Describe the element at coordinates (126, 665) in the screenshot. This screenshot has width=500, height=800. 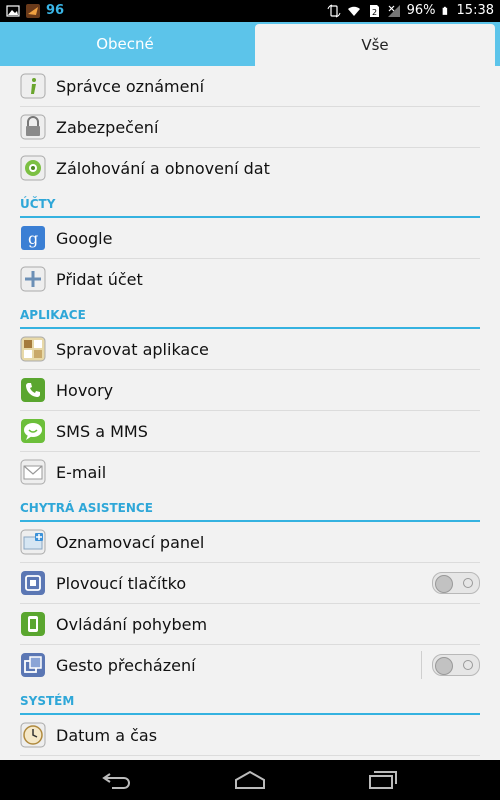
I see `settings-item-label: Gesto přecházení` at that location.